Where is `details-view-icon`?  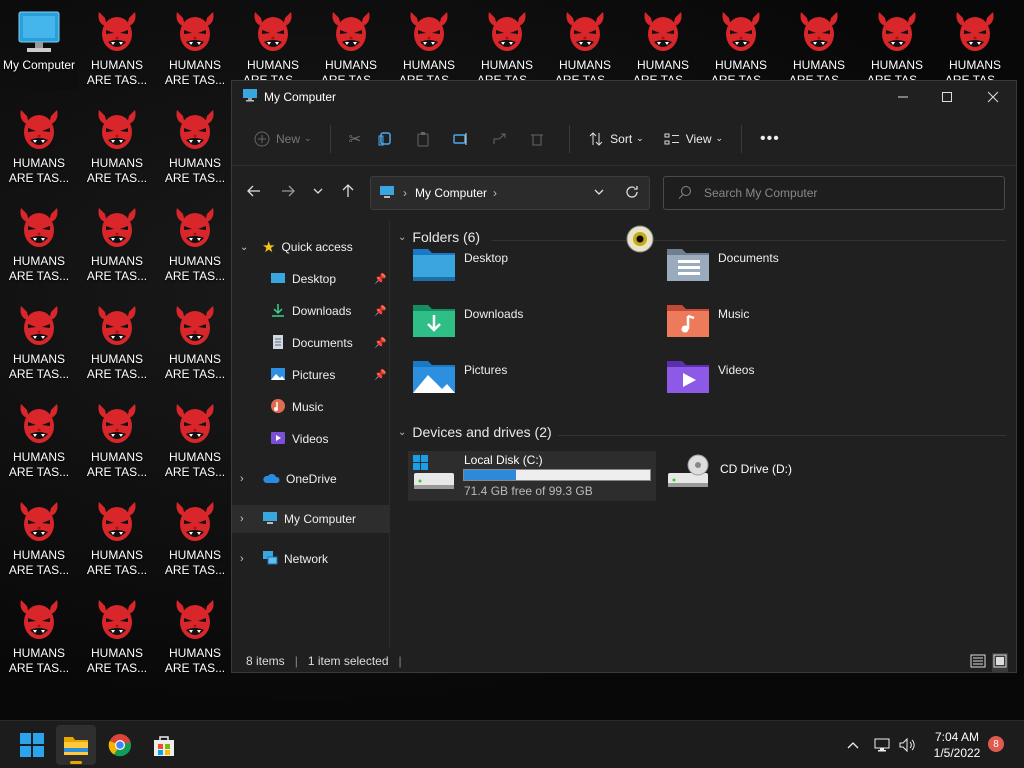 details-view-icon is located at coordinates (978, 662).